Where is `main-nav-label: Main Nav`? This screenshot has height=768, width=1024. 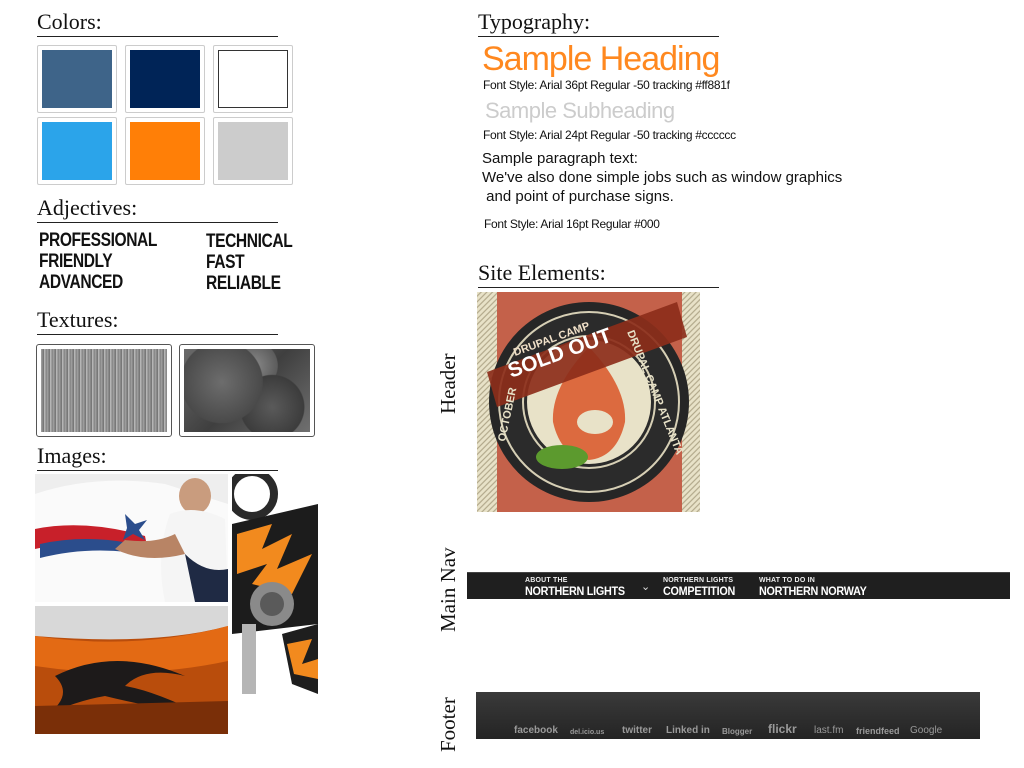
main-nav-label: Main Nav is located at coordinates (448, 589).